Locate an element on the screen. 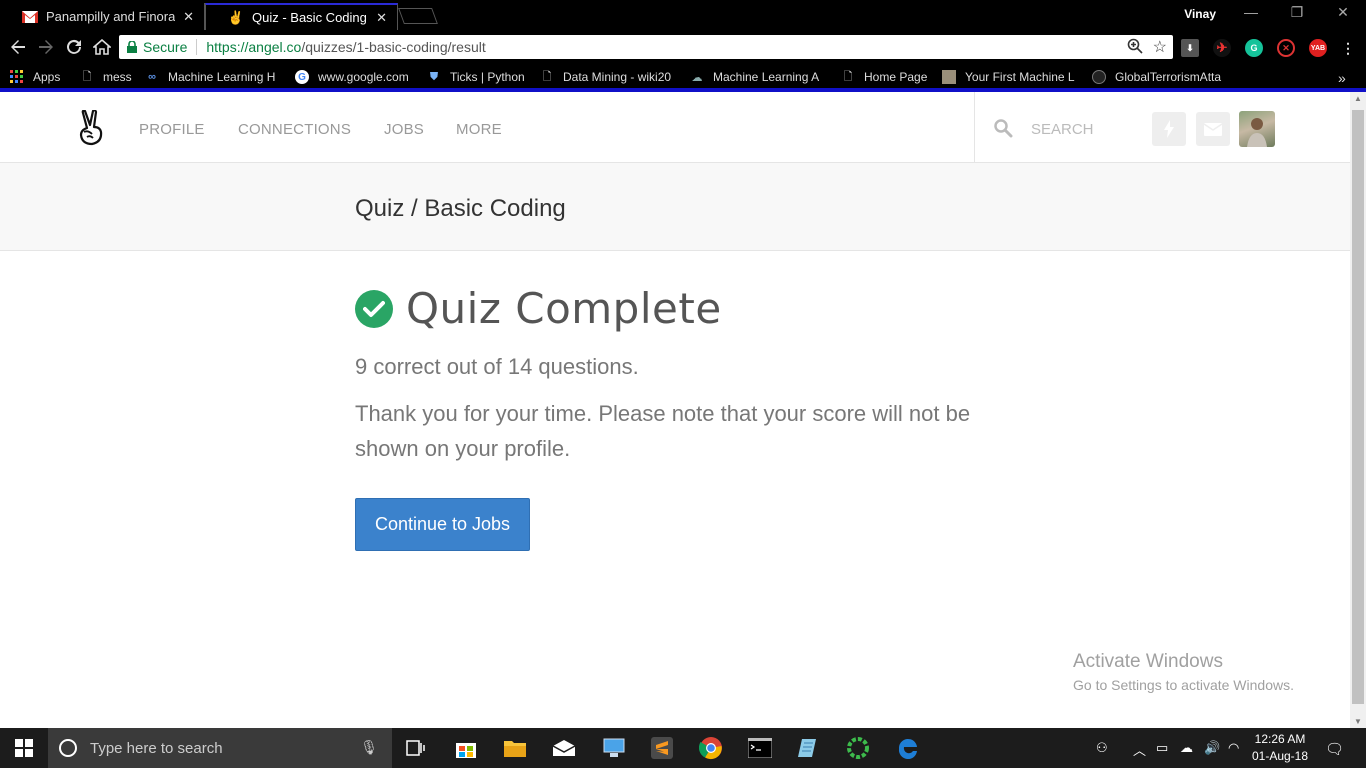  scroll-up-icon: ▲ is located at coordinates (1358, 98).